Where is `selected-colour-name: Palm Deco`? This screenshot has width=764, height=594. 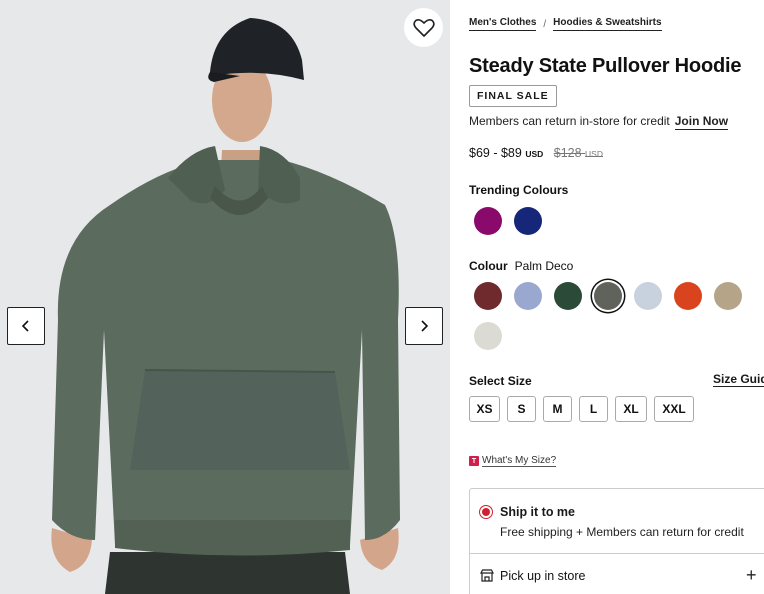 selected-colour-name: Palm Deco is located at coordinates (544, 266).